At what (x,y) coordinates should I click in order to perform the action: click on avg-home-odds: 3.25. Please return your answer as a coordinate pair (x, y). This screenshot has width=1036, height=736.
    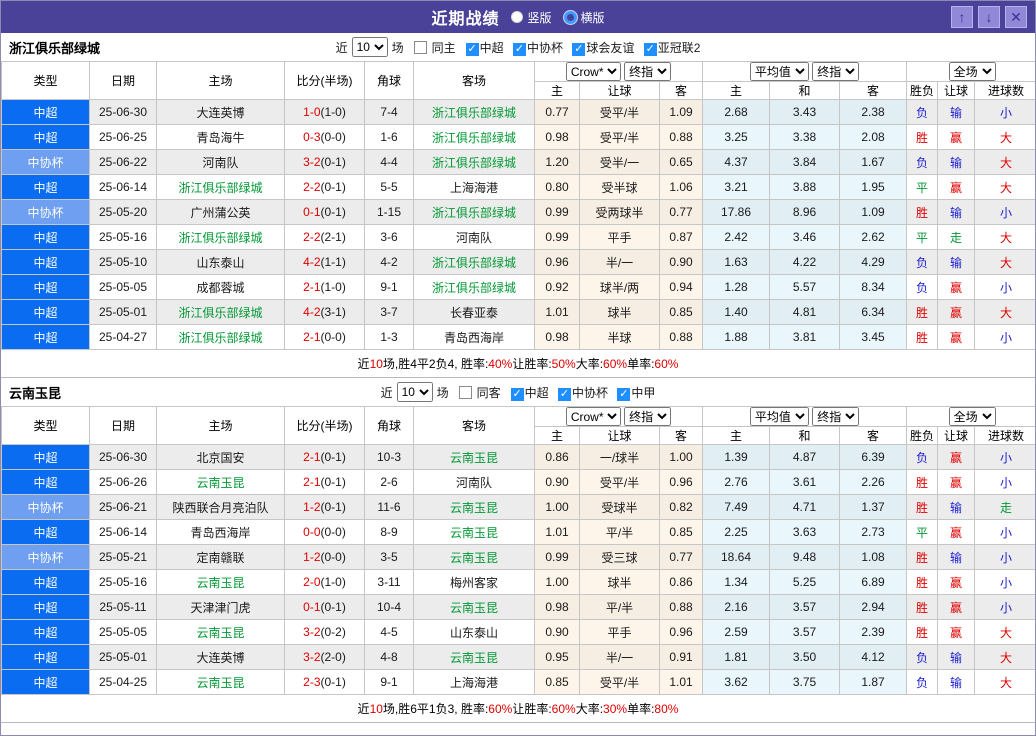
    Looking at the image, I should click on (736, 137).